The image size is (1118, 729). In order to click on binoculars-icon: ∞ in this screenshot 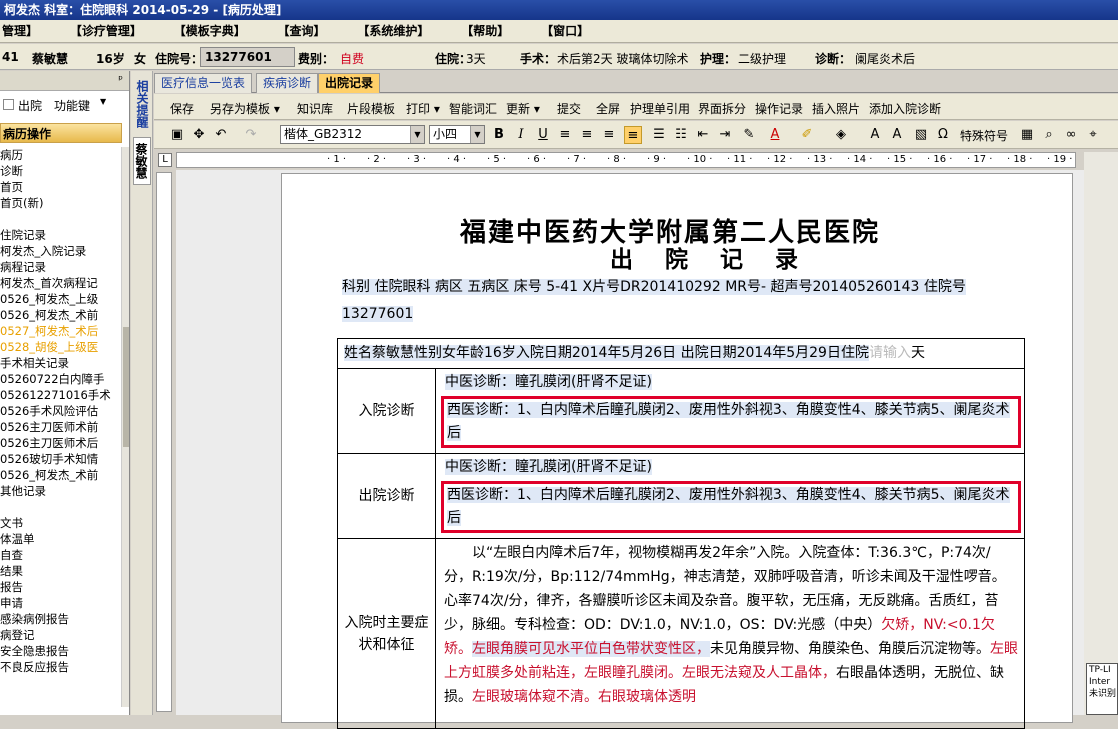, I will do `click(1071, 135)`.